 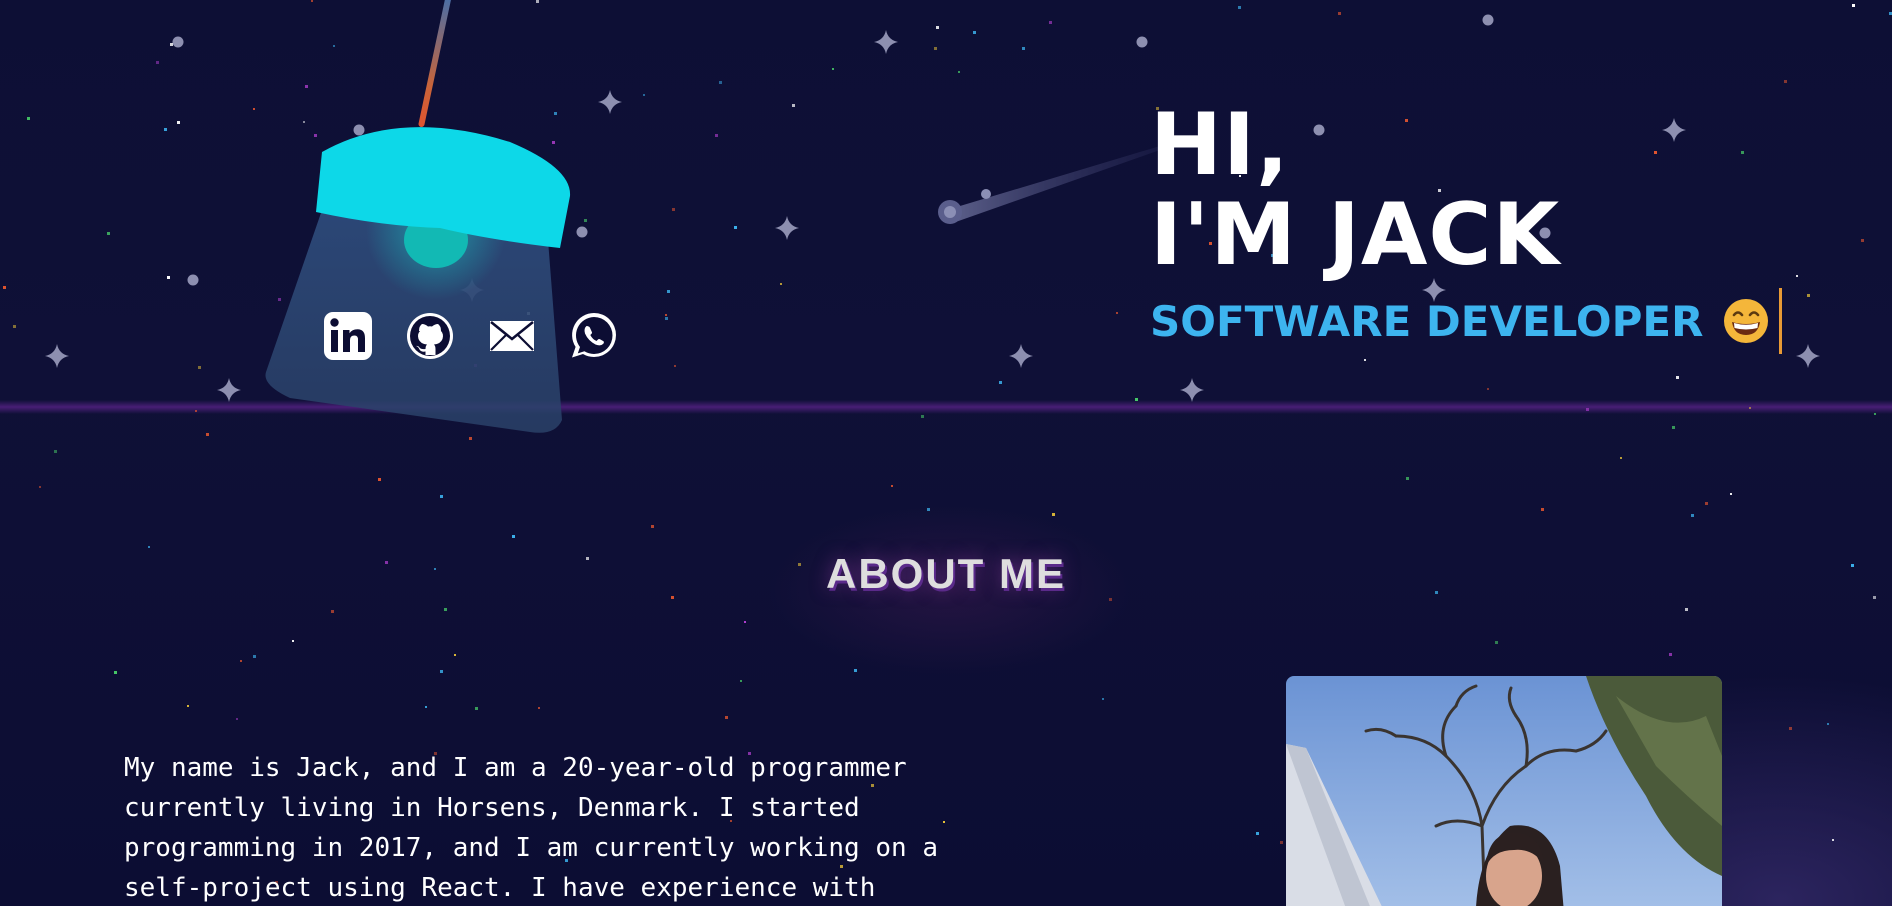 I want to click on hero-role: SOFTWARE DEVELOPER, so click(x=1466, y=321).